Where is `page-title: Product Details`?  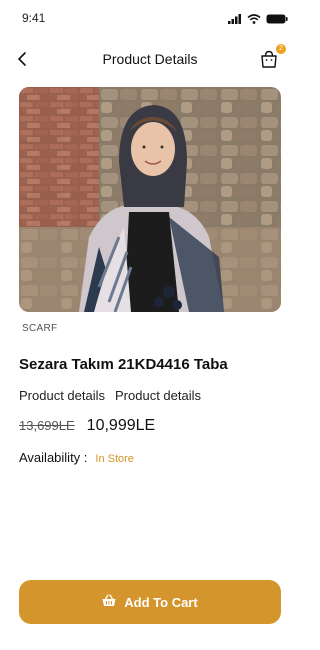
page-title: Product Details is located at coordinates (150, 59).